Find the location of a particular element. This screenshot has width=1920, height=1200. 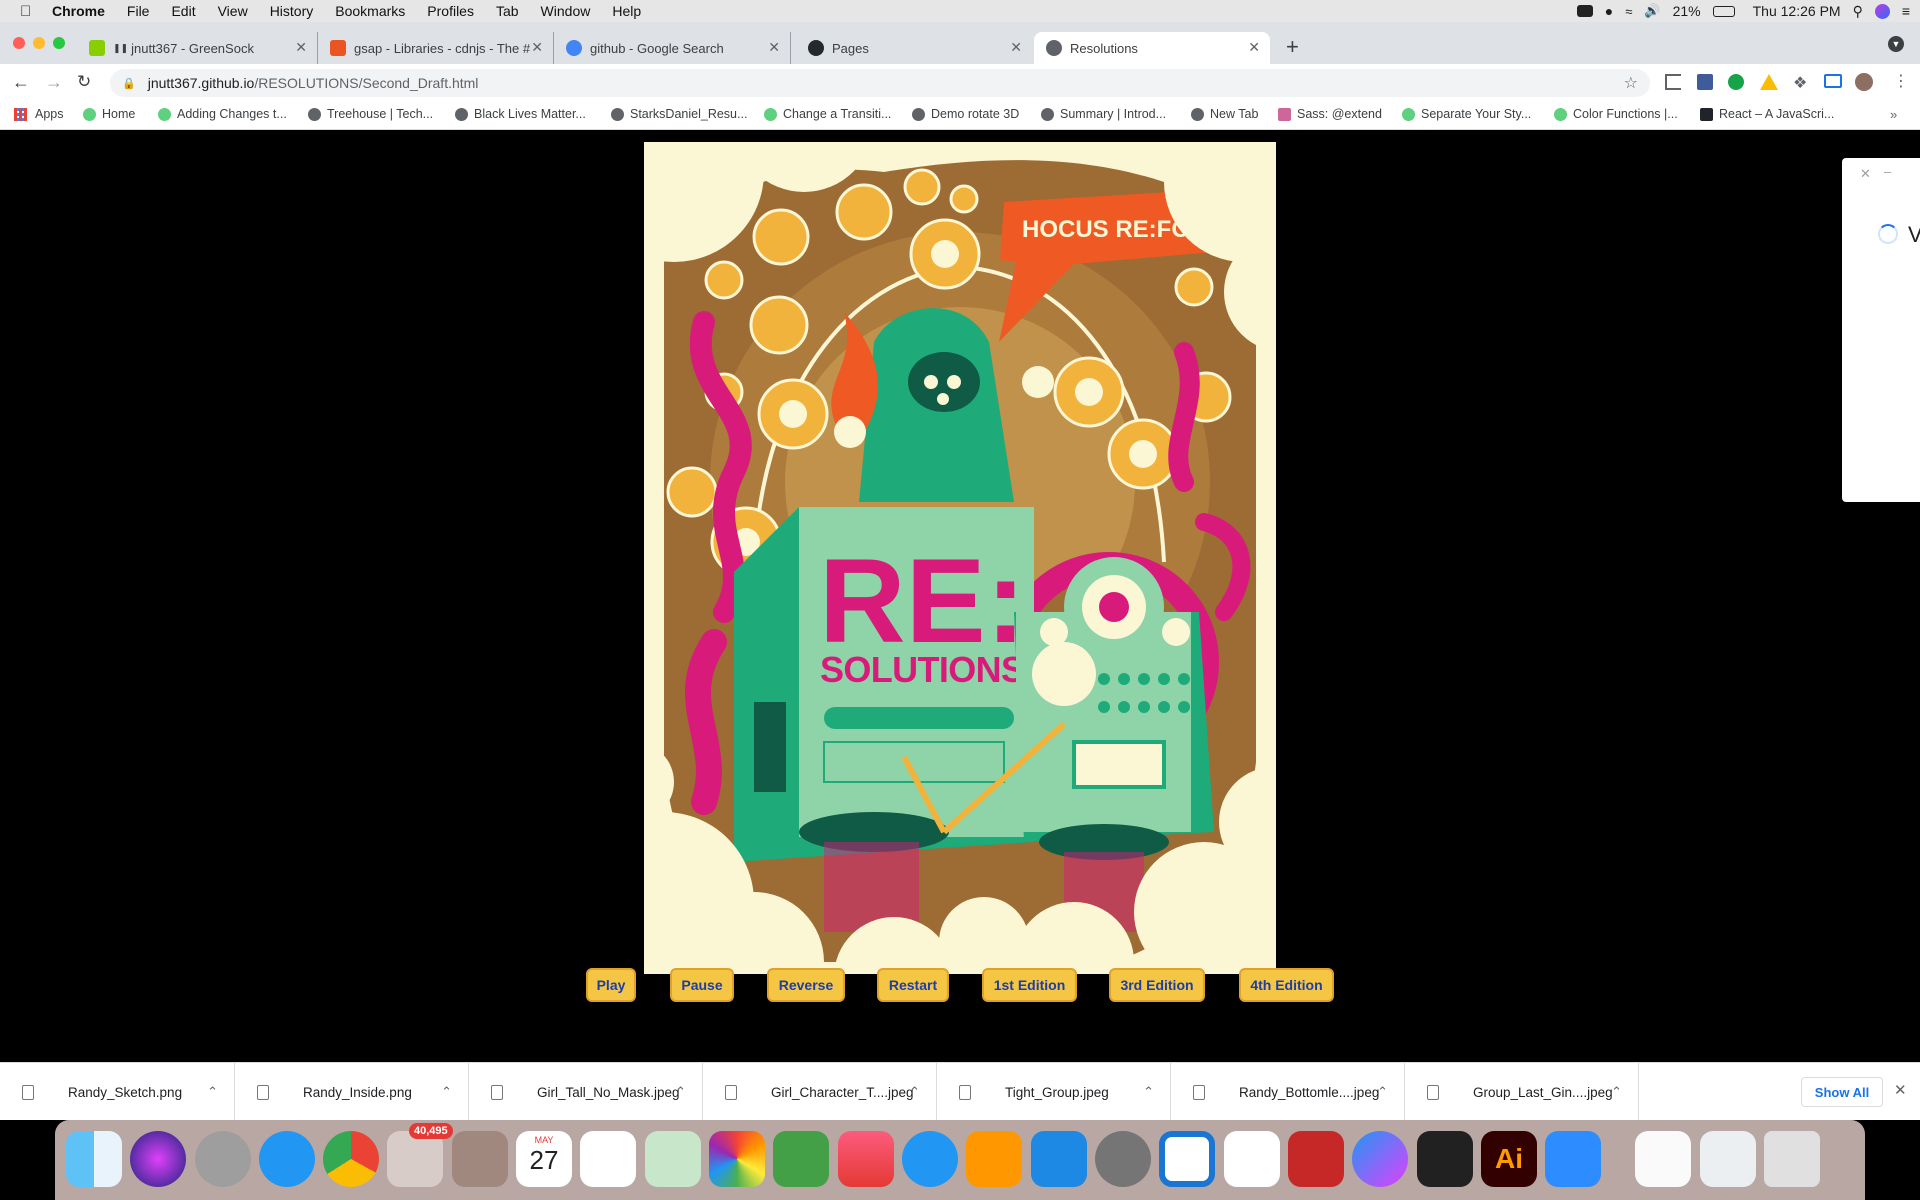

download-extension-icon is located at coordinates (1705, 82).